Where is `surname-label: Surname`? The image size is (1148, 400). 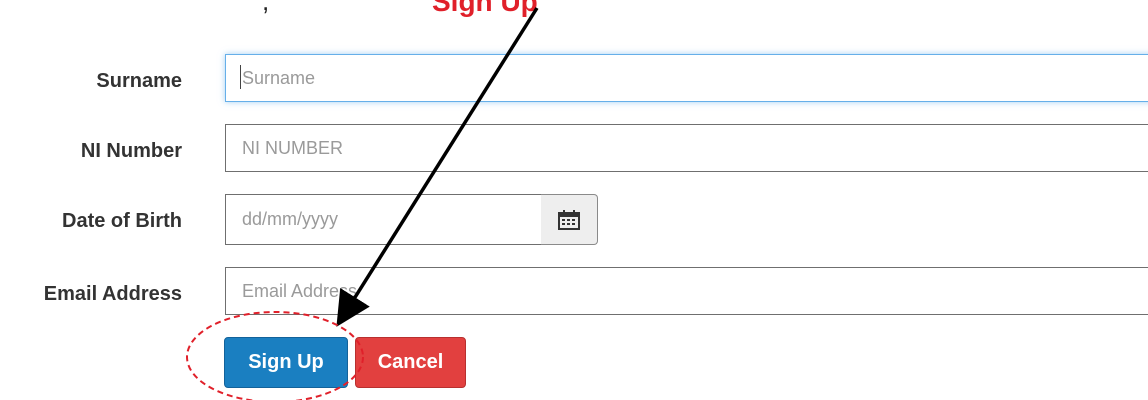
surname-label: Surname is located at coordinates (139, 81).